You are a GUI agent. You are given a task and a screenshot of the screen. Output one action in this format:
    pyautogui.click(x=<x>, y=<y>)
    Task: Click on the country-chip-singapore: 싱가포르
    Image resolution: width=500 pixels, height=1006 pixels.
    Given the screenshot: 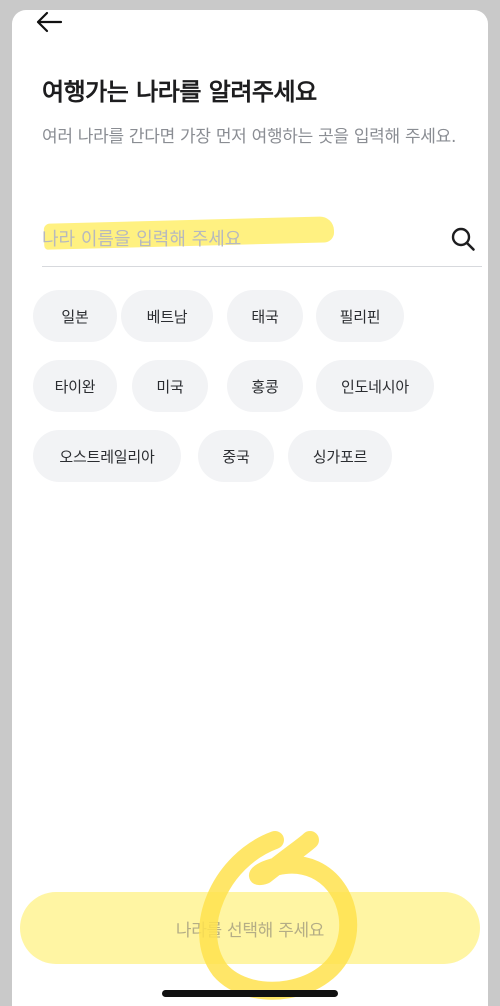 What is the action you would take?
    pyautogui.click(x=340, y=456)
    